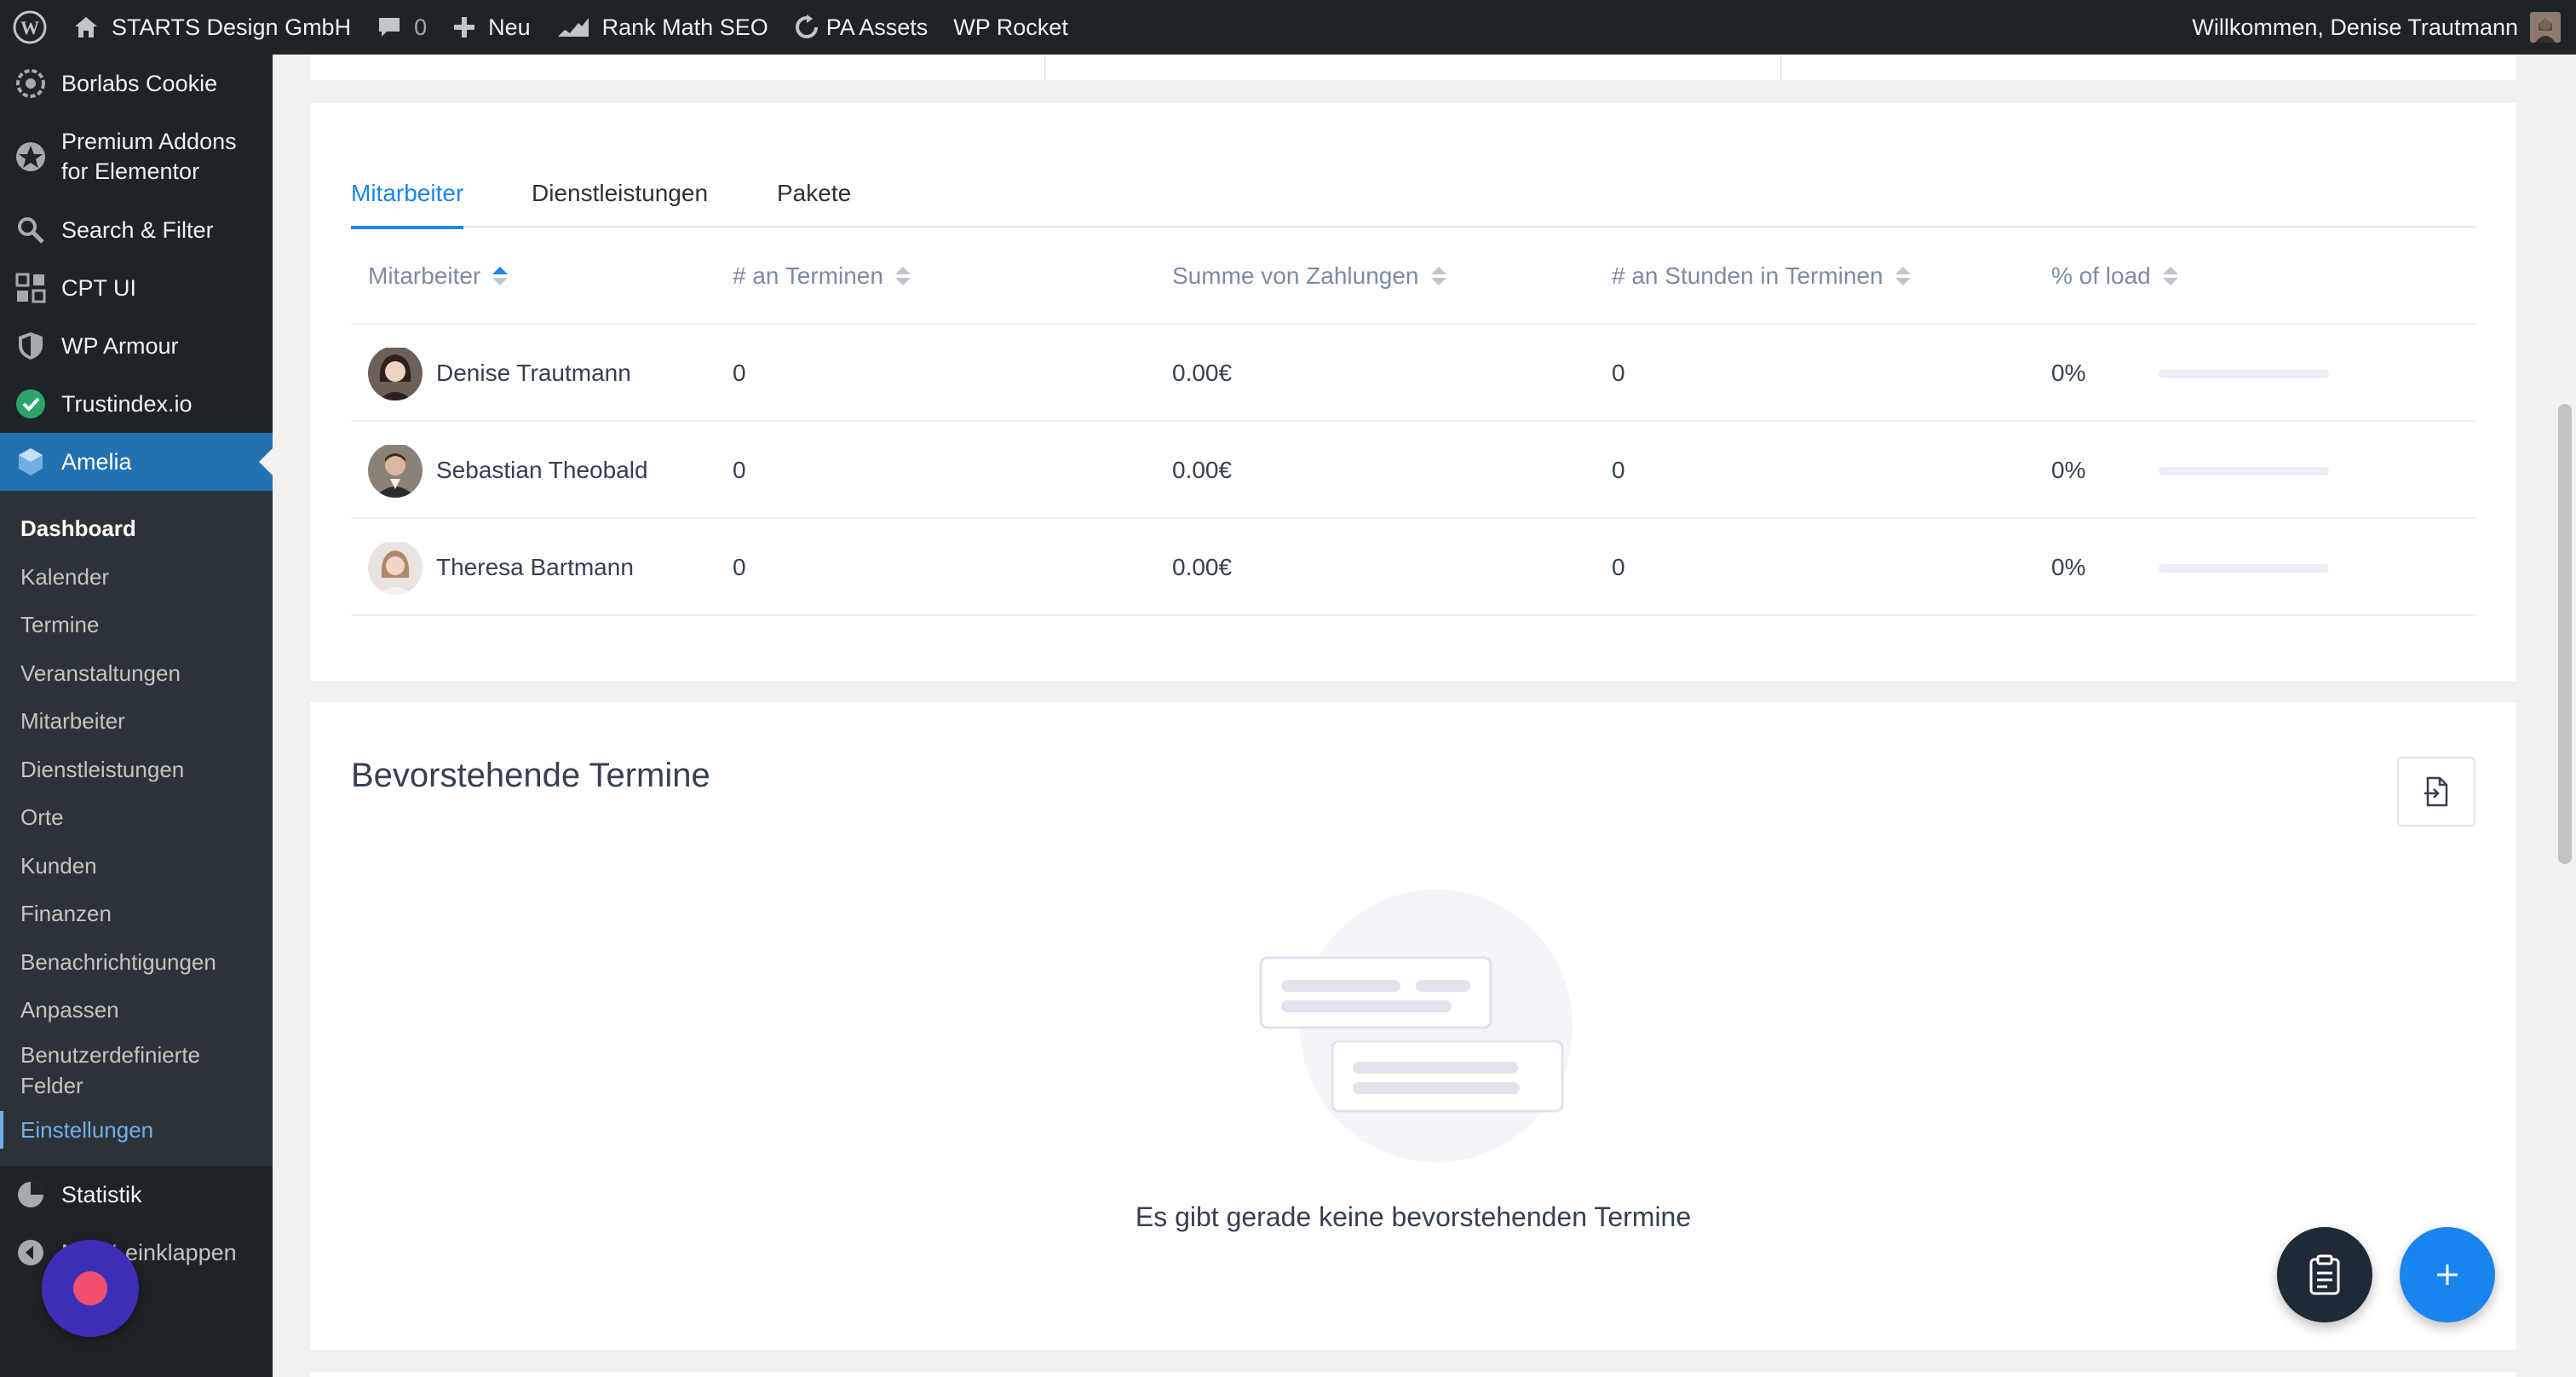 Image resolution: width=2576 pixels, height=1377 pixels. What do you see at coordinates (136, 818) in the screenshot?
I see `submenu-orte: Orte` at bounding box center [136, 818].